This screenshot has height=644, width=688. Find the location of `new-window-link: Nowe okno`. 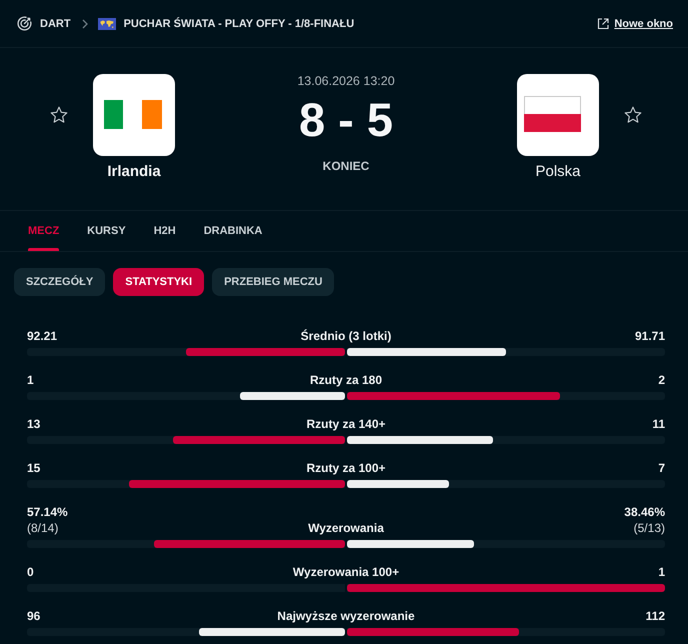

new-window-link: Nowe okno is located at coordinates (643, 23).